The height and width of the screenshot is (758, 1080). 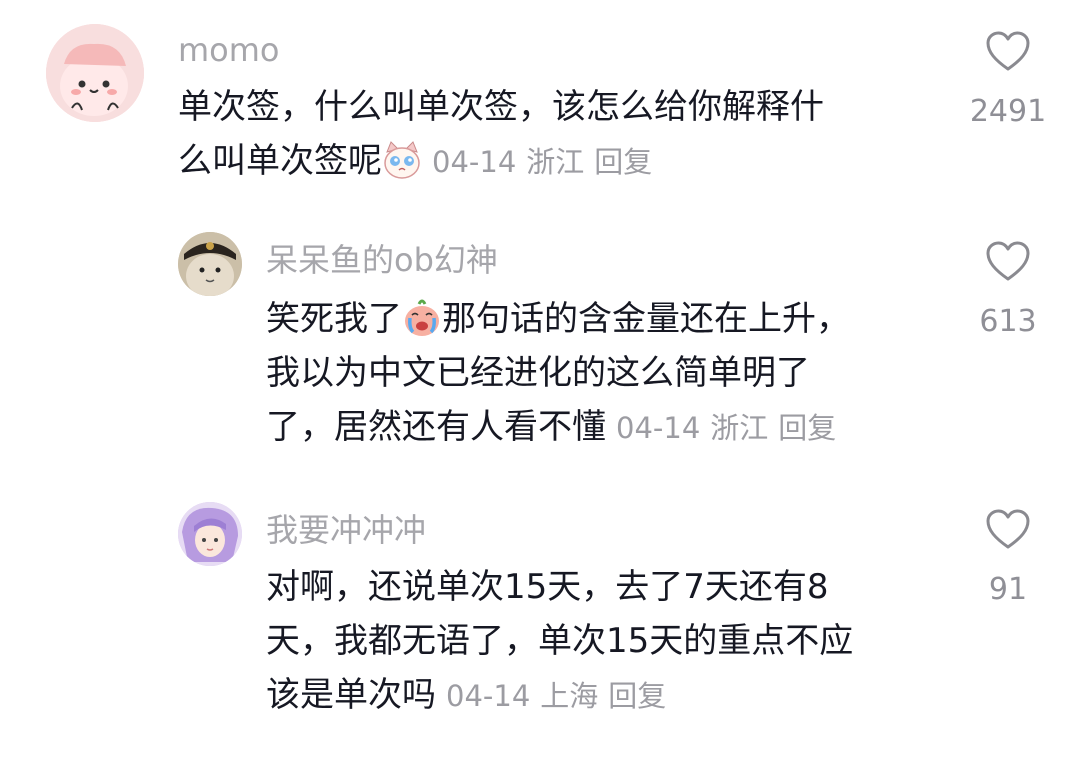 I want to click on anime-girl-avatar-icon, so click(x=210, y=534).